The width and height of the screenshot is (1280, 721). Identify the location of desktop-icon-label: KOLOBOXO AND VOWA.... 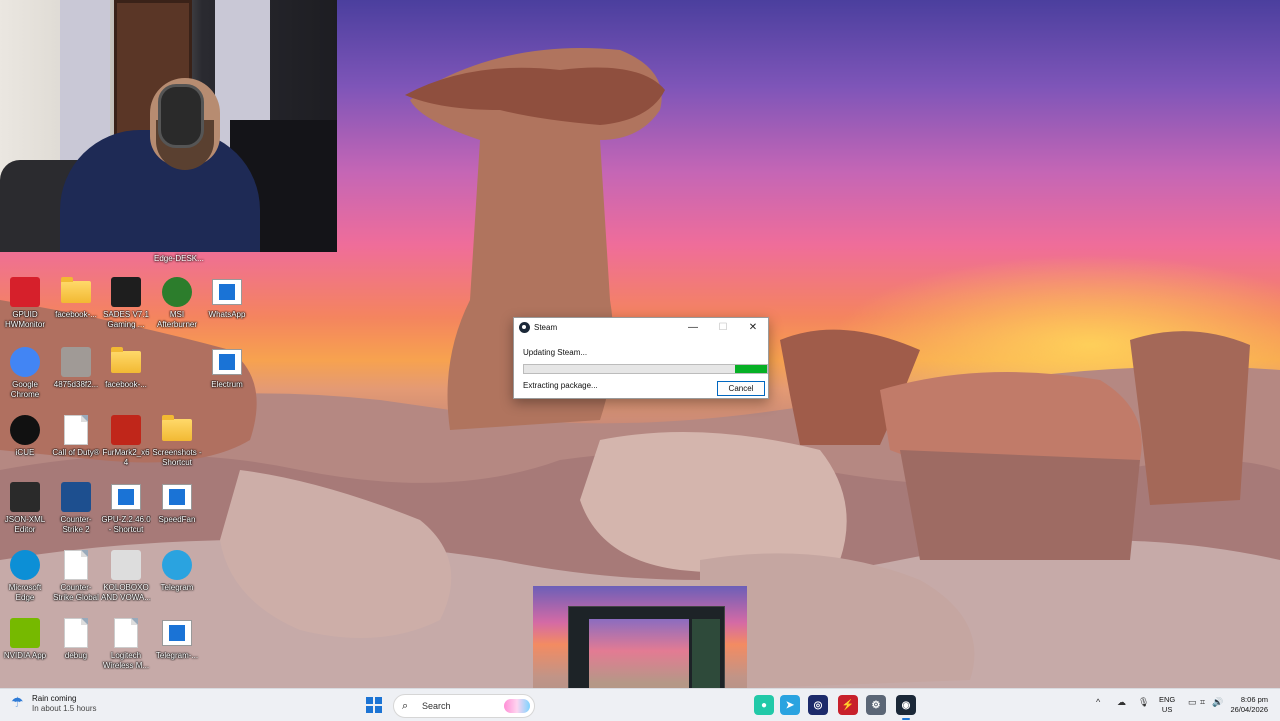
(126, 592).